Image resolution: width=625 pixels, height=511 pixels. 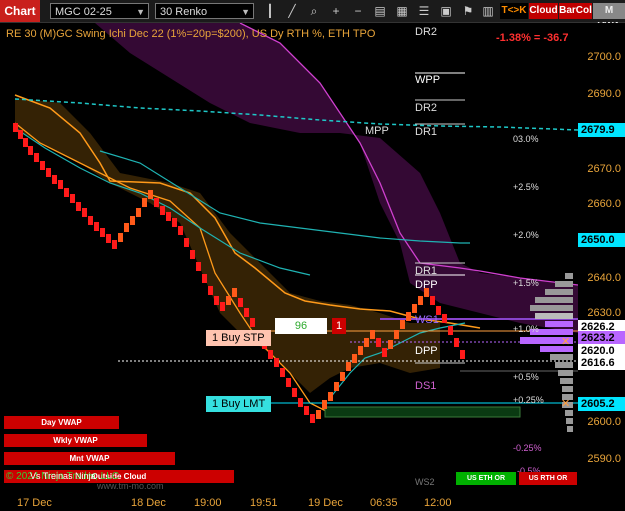 What do you see at coordinates (488, 11) in the screenshot?
I see `template-icon-2: ▥` at bounding box center [488, 11].